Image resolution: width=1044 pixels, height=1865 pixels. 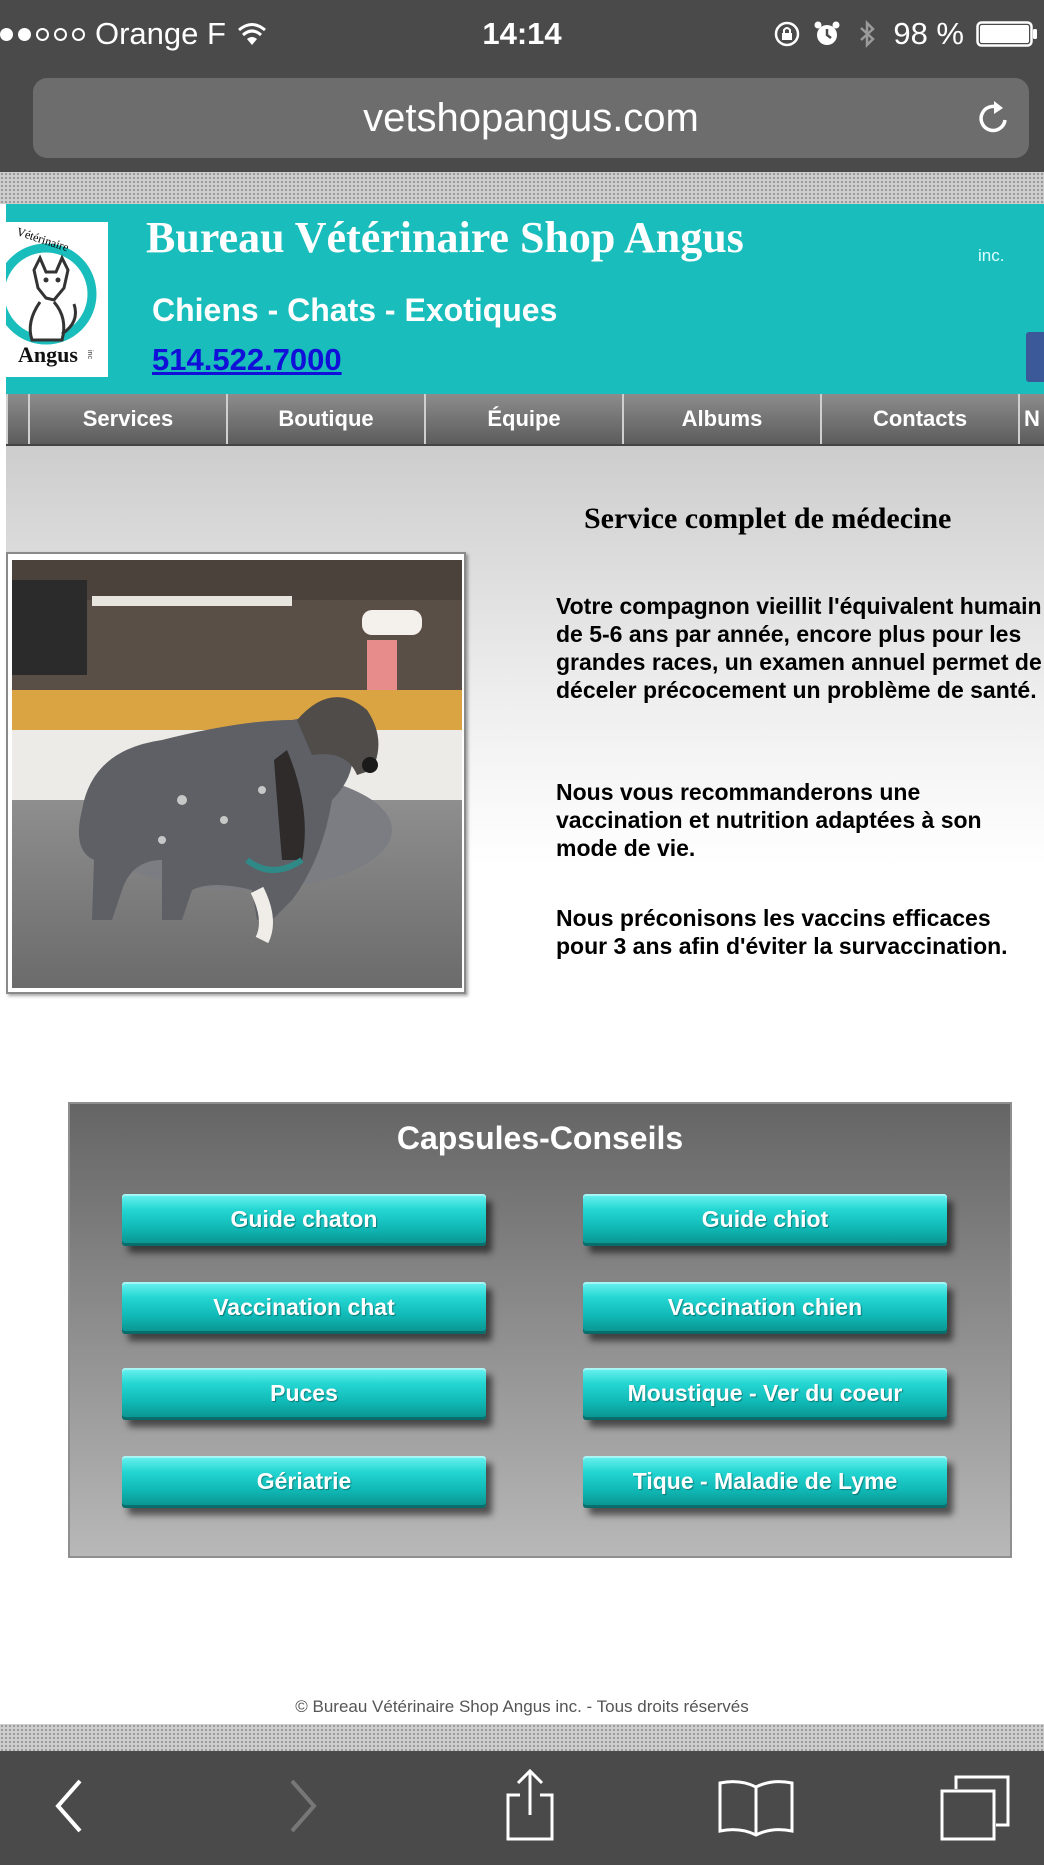 I want to click on footer-pattern-strip, so click(x=522, y=1737).